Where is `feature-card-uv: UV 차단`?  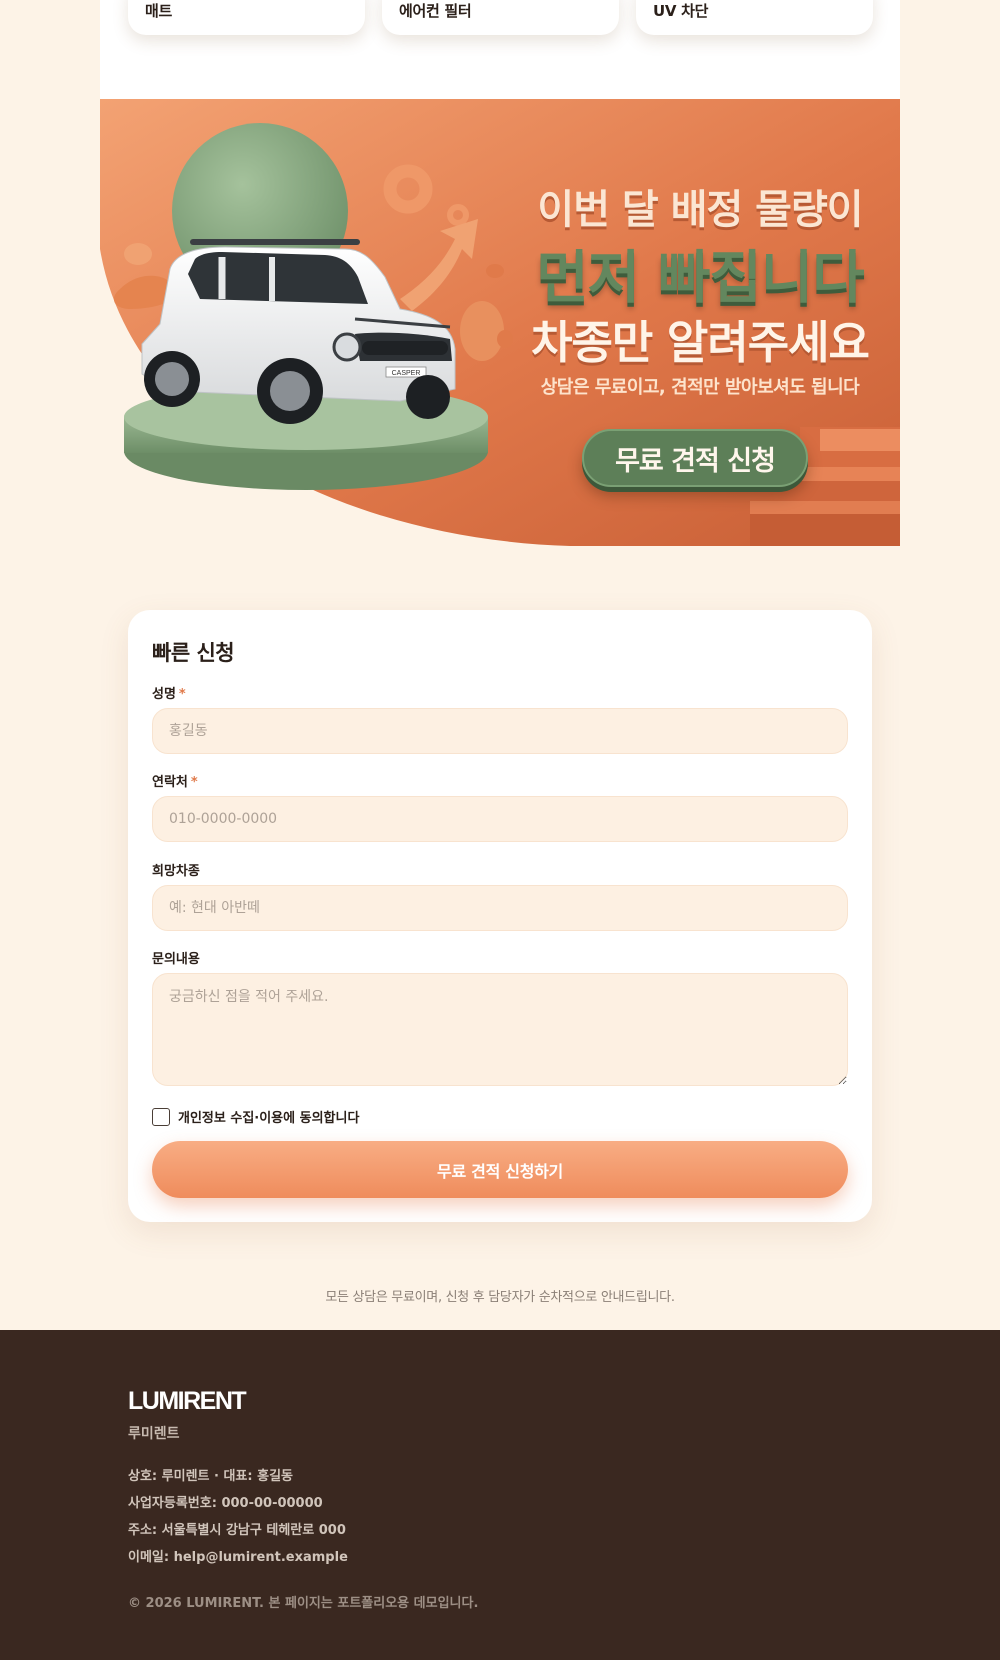
feature-card-uv: UV 차단 is located at coordinates (754, 17).